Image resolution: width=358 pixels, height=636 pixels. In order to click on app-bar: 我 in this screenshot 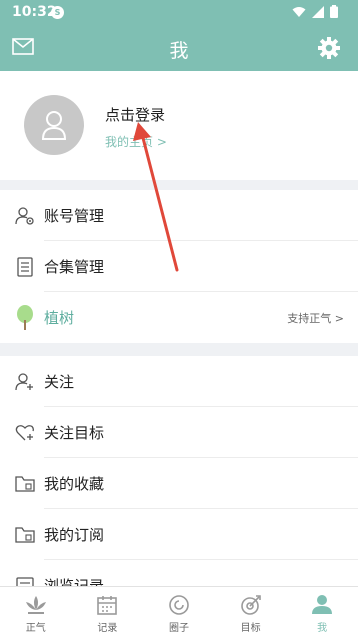, I will do `click(179, 48)`.